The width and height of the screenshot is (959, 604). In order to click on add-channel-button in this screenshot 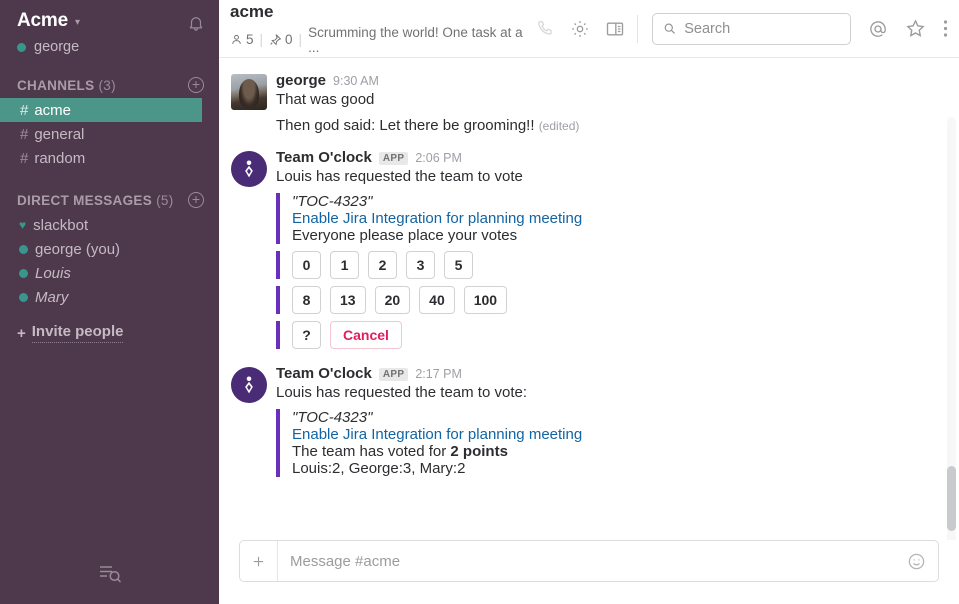, I will do `click(196, 84)`.